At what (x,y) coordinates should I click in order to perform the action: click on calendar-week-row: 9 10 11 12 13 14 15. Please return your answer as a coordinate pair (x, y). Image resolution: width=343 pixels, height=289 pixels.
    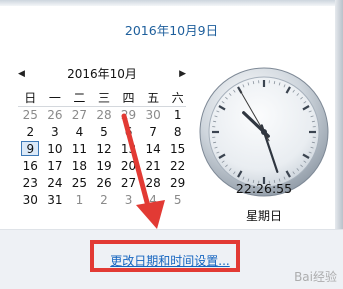
    Looking at the image, I should click on (104, 148).